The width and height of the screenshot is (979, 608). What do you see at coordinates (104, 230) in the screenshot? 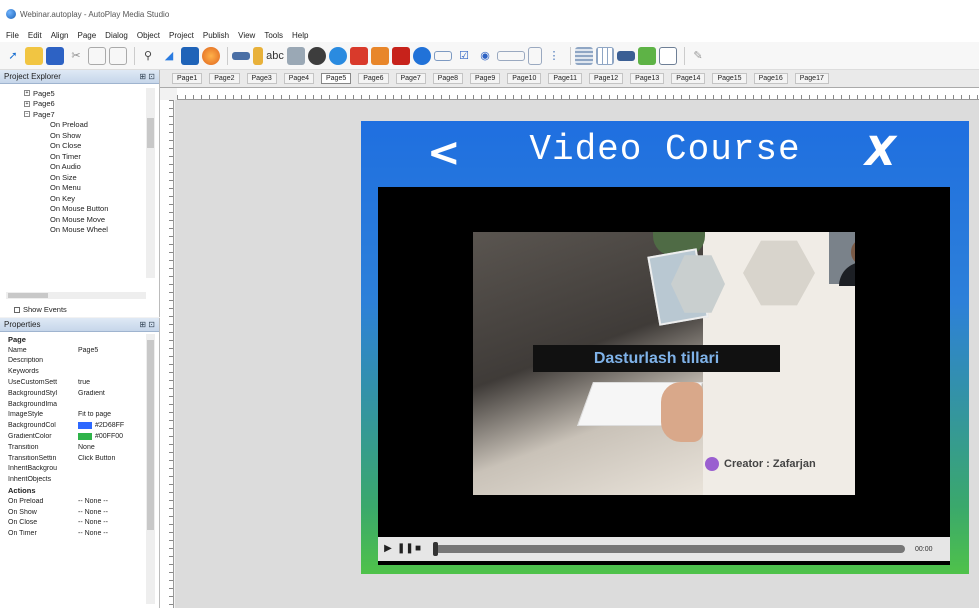
I see `tree-event-on-mouse-wheel: On Mouse Wheel` at bounding box center [104, 230].